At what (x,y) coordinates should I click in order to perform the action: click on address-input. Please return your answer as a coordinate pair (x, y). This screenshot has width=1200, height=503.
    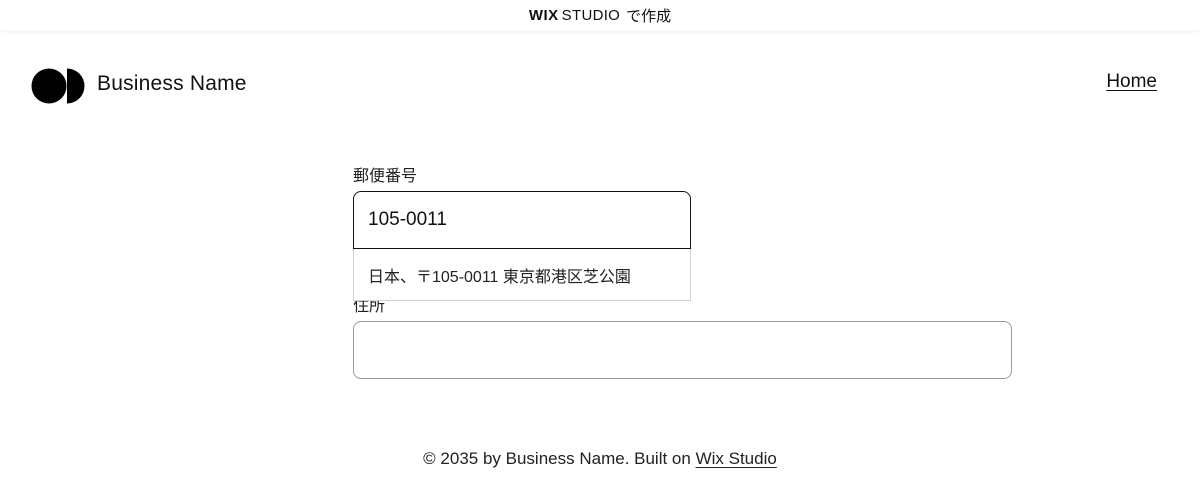
    Looking at the image, I should click on (682, 350).